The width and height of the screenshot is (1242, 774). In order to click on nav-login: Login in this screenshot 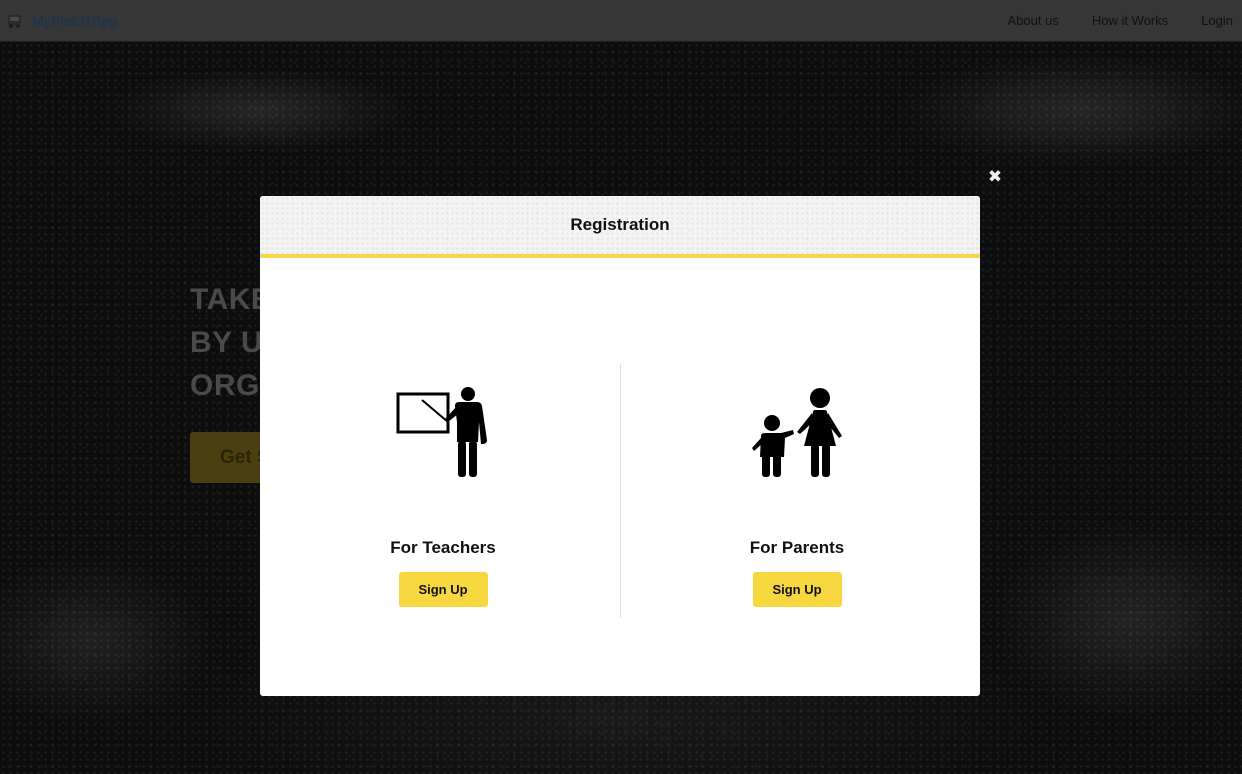, I will do `click(1217, 20)`.